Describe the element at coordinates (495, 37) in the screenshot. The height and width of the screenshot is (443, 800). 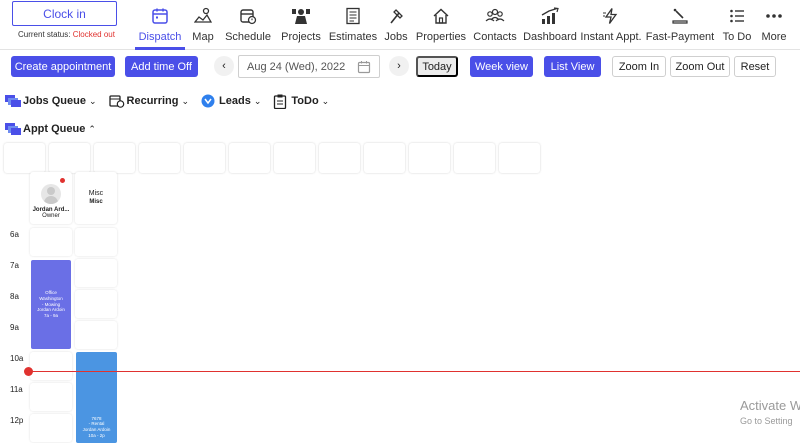
I see `nav-label: Contacts` at that location.